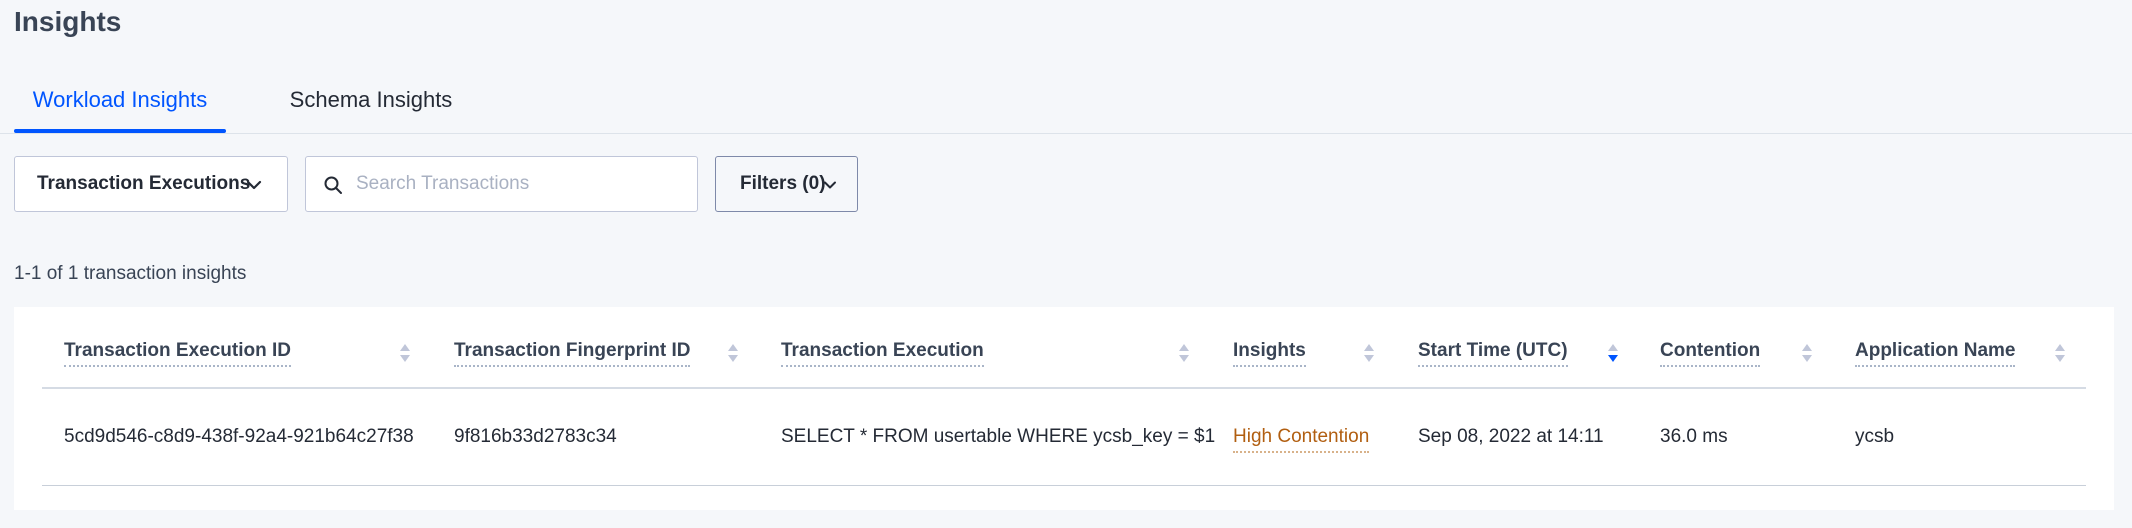 This screenshot has height=528, width=2132. What do you see at coordinates (120, 131) in the screenshot?
I see `active-tab-indicator` at bounding box center [120, 131].